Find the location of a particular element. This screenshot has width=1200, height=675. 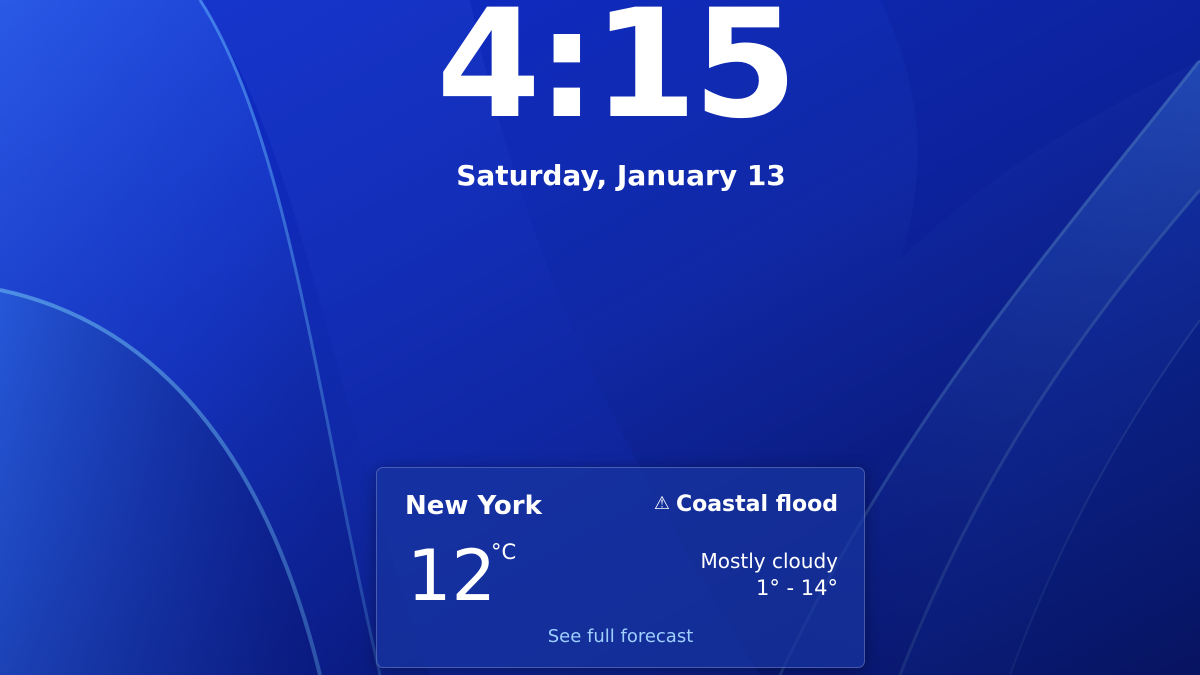

weather-unit: °C is located at coordinates (504, 552).